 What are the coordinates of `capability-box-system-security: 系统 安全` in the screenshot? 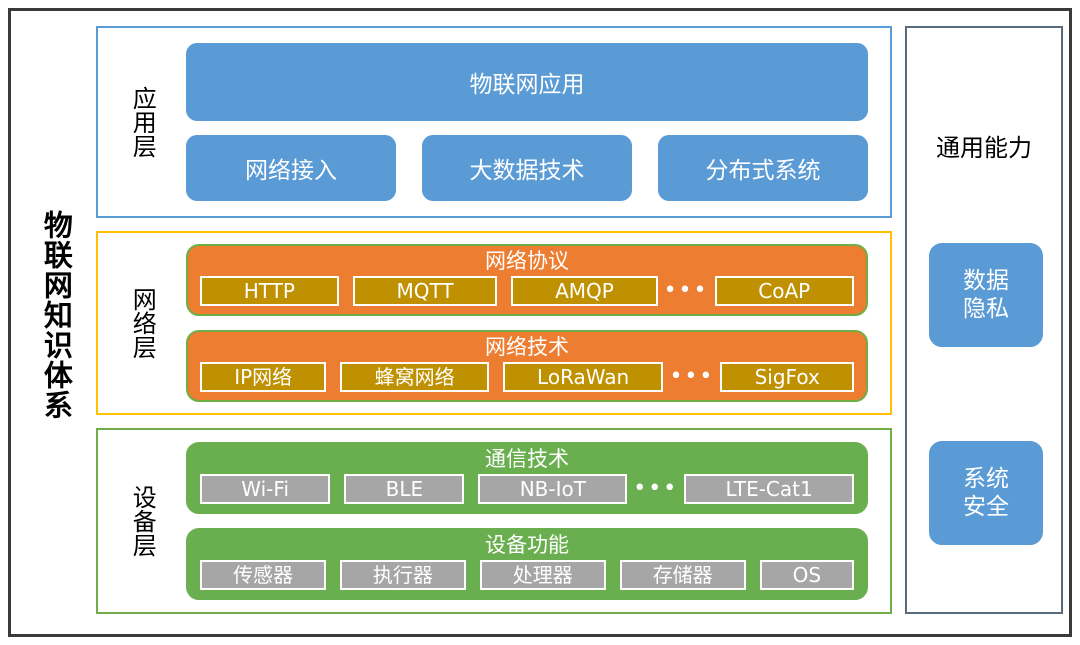 It's located at (986, 493).